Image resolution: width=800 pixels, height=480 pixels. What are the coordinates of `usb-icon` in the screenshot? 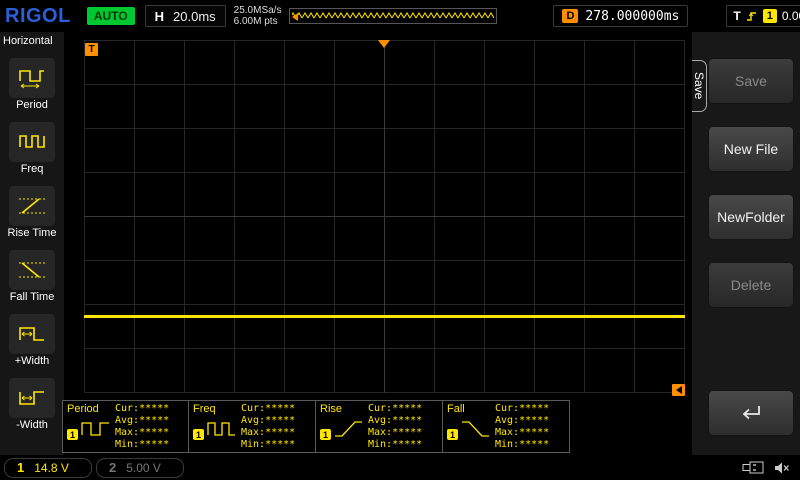 It's located at (753, 467).